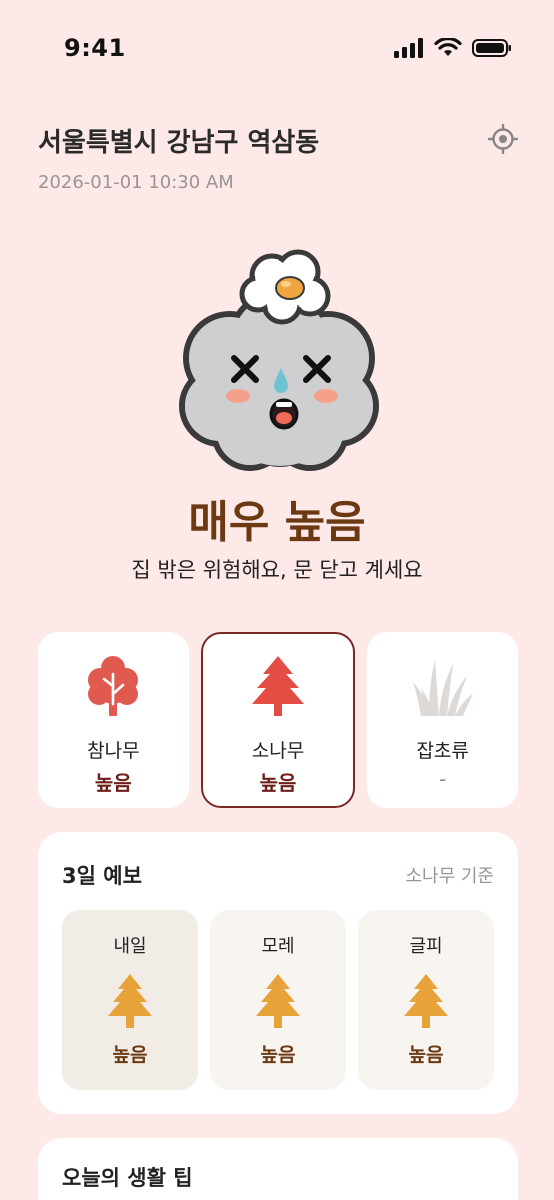 The image size is (554, 1200). Describe the element at coordinates (277, 45) in the screenshot. I see `status-bar: 9:41` at that location.